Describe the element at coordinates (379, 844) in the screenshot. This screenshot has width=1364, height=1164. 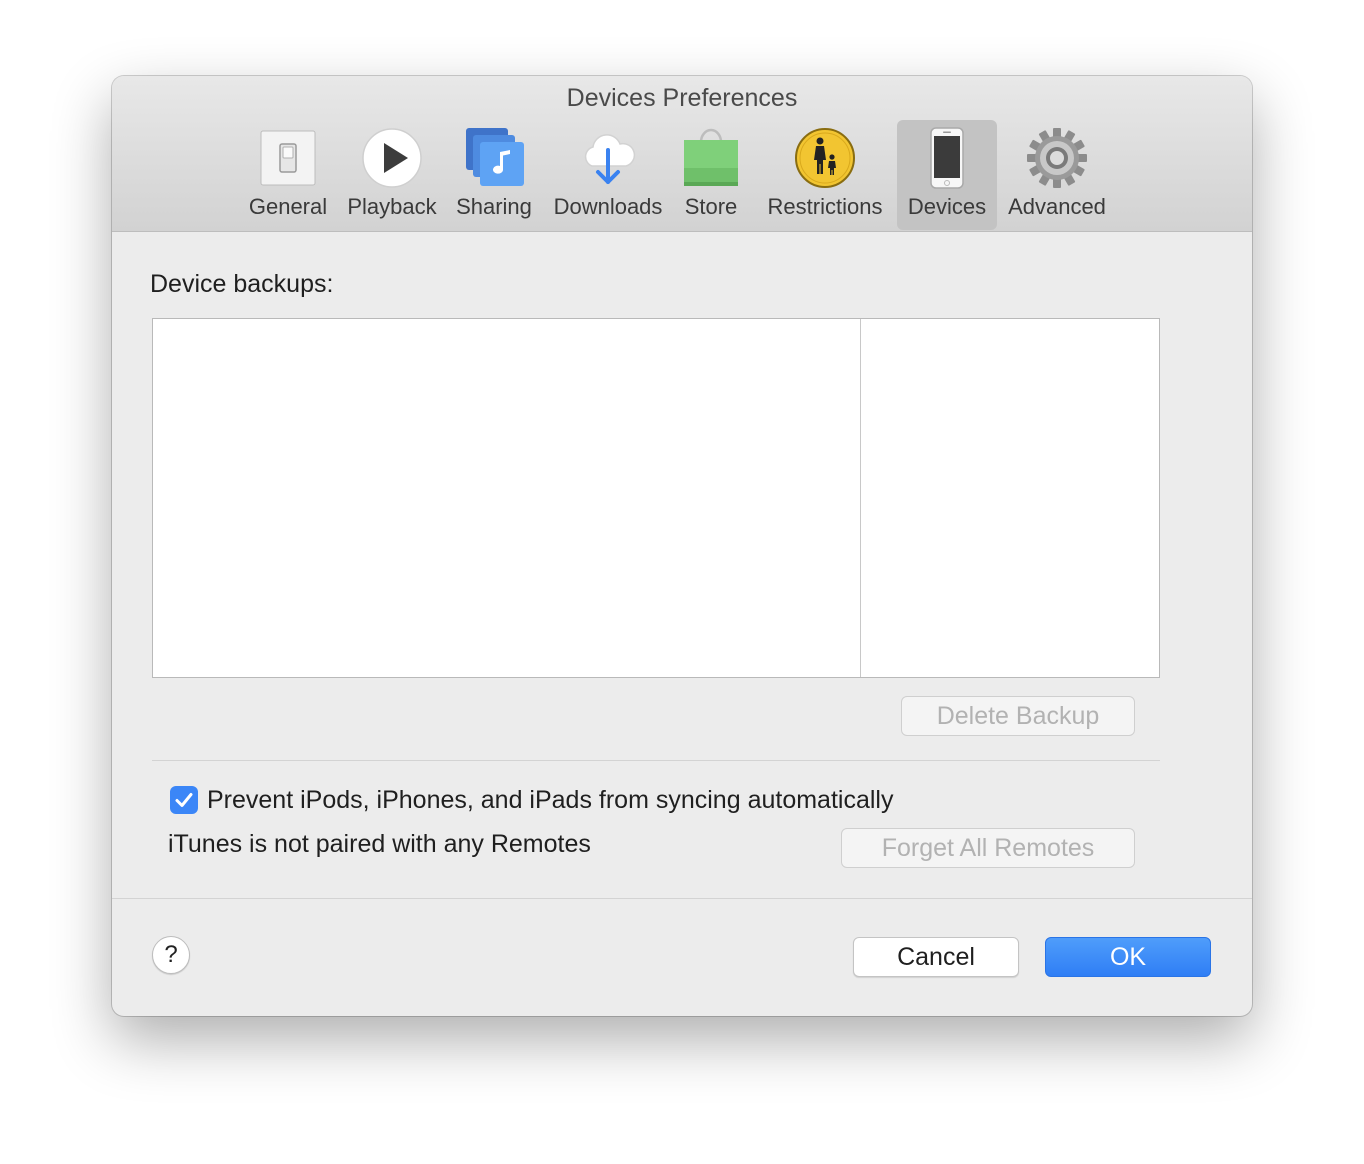
I see `remotes-status-text: iTunes is not paired with any Remotes` at that location.